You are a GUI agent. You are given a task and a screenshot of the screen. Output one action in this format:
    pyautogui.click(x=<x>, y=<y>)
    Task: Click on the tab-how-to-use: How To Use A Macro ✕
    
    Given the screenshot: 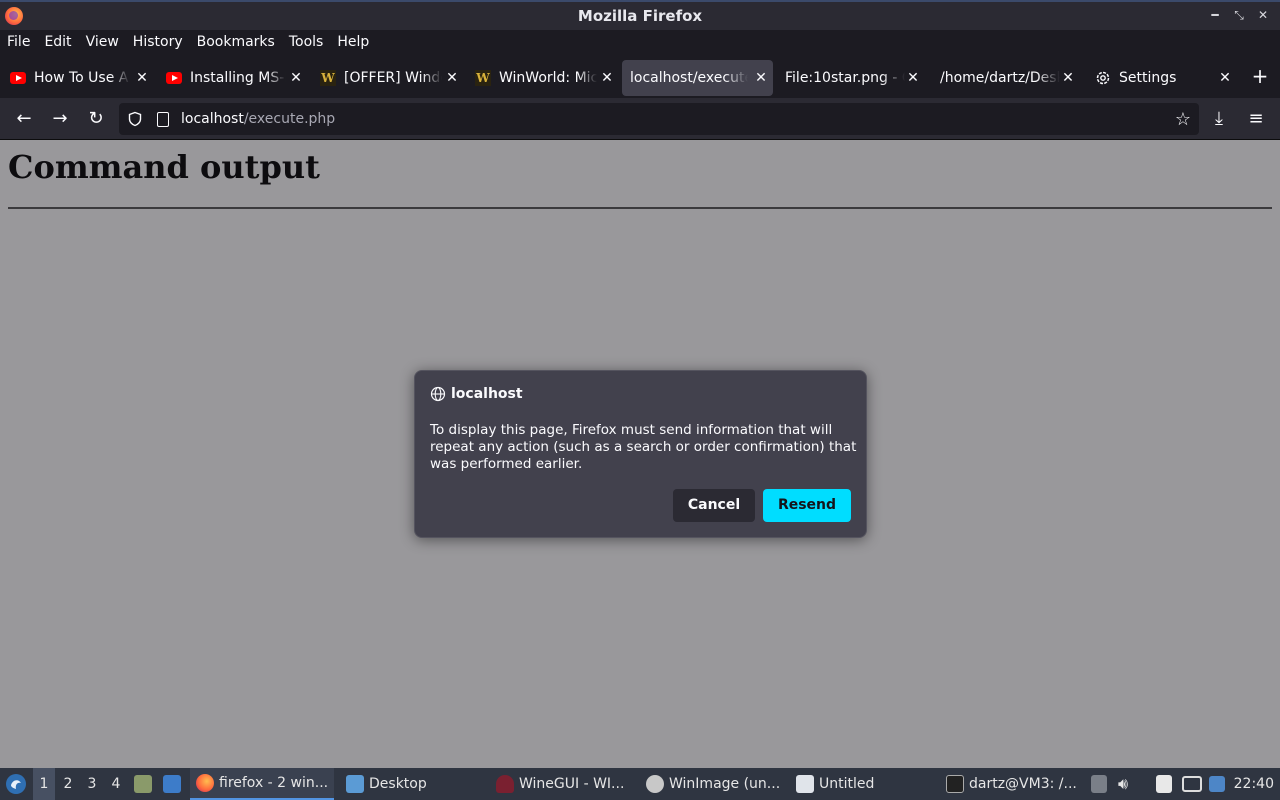 What is the action you would take?
    pyautogui.click(x=78, y=78)
    